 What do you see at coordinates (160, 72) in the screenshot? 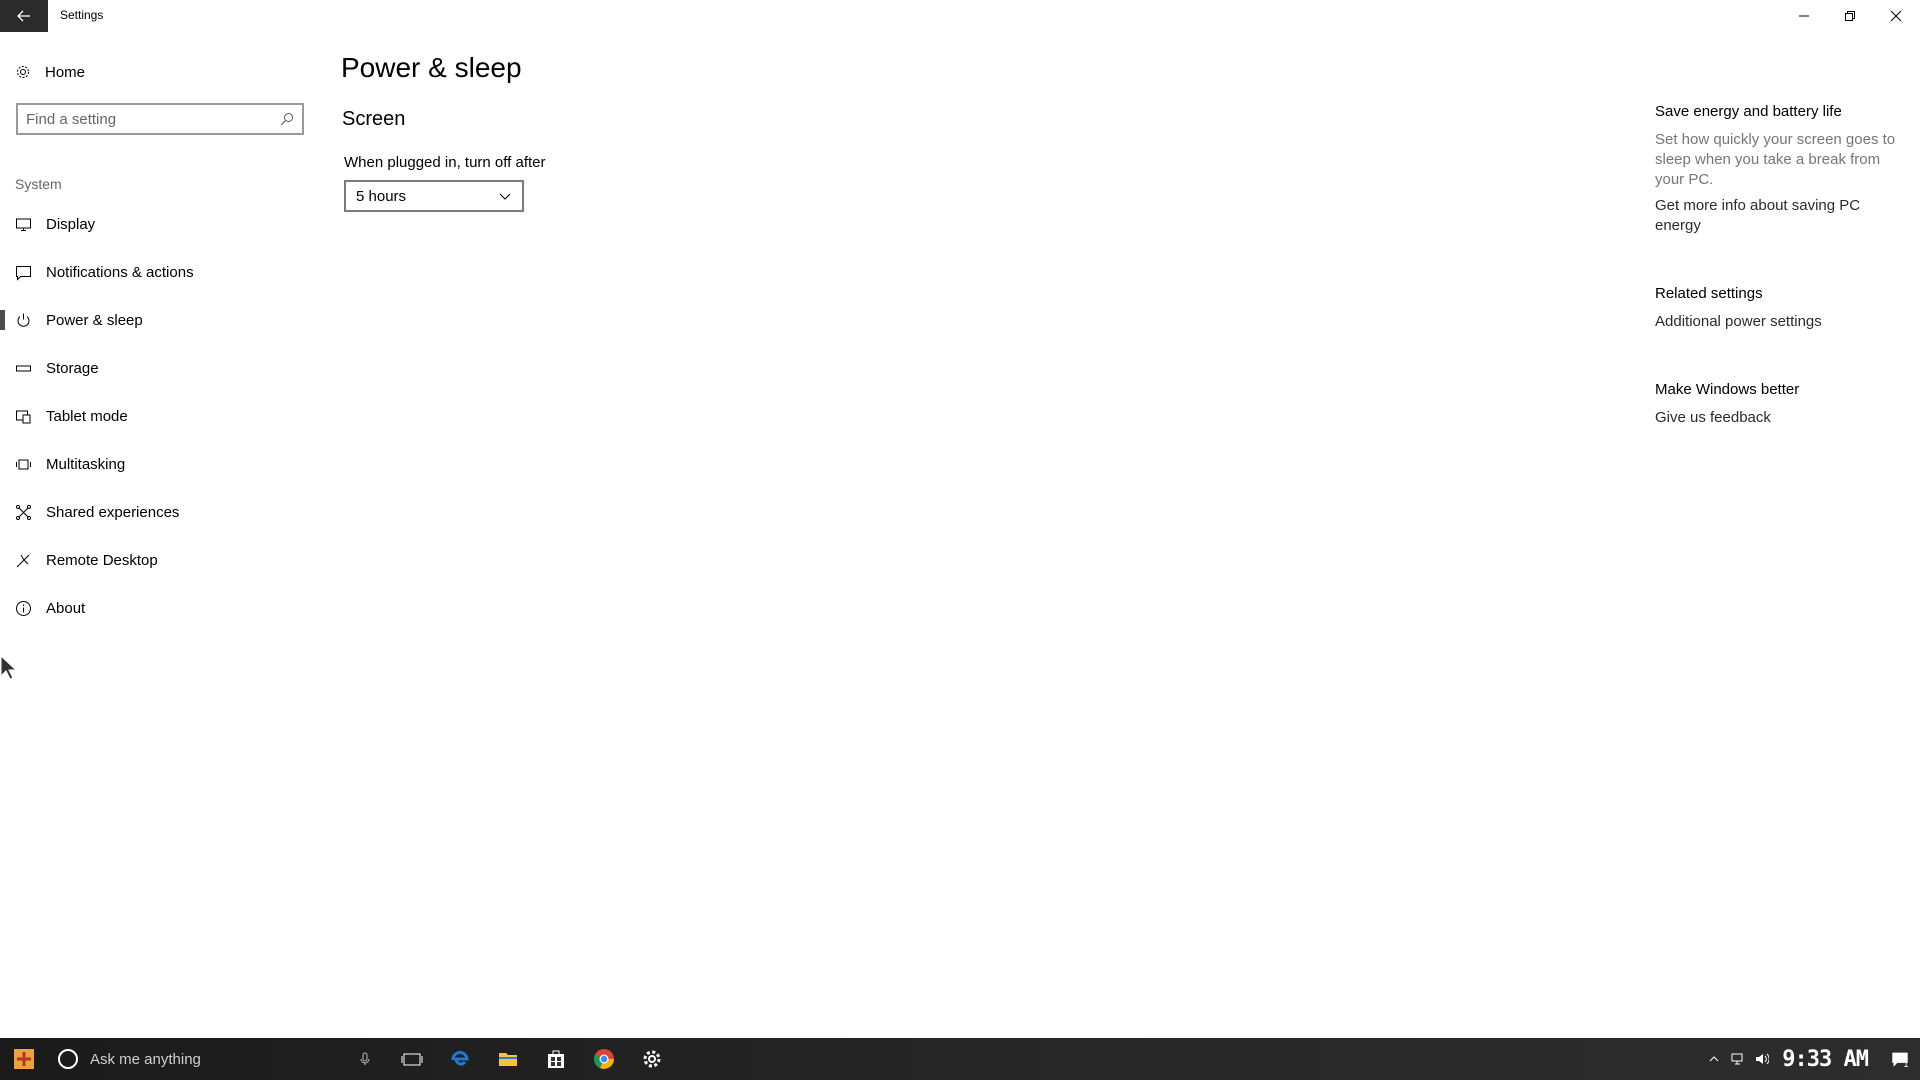
I see `home-link: Home` at bounding box center [160, 72].